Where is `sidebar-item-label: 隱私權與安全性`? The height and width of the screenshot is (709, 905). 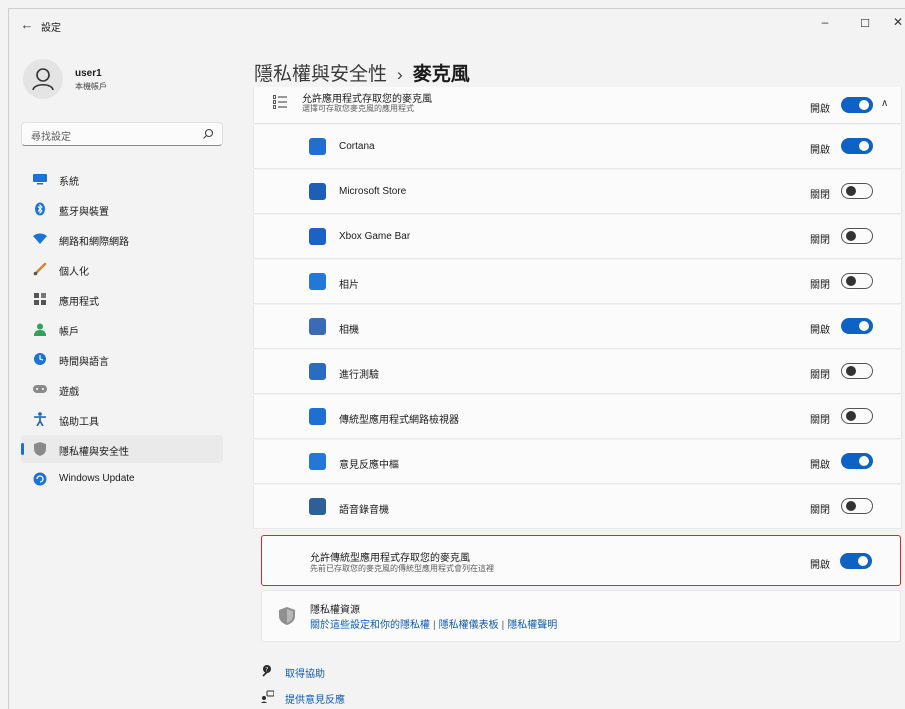
sidebar-item-label: 隱私權與安全性 is located at coordinates (94, 452).